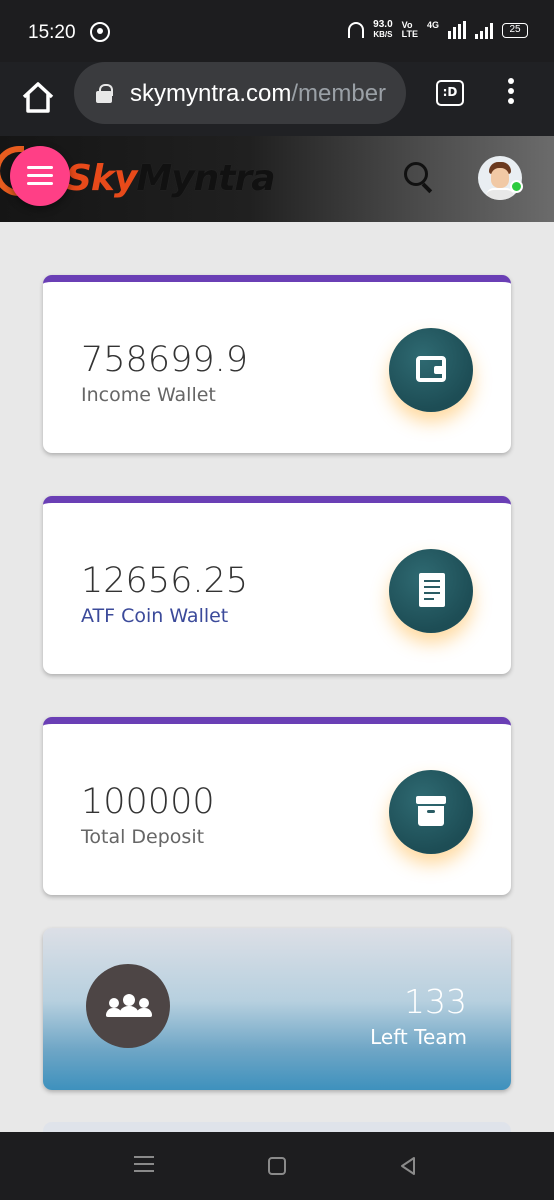 The width and height of the screenshot is (554, 1200). What do you see at coordinates (100, 32) in the screenshot?
I see `whatsapp-icon` at bounding box center [100, 32].